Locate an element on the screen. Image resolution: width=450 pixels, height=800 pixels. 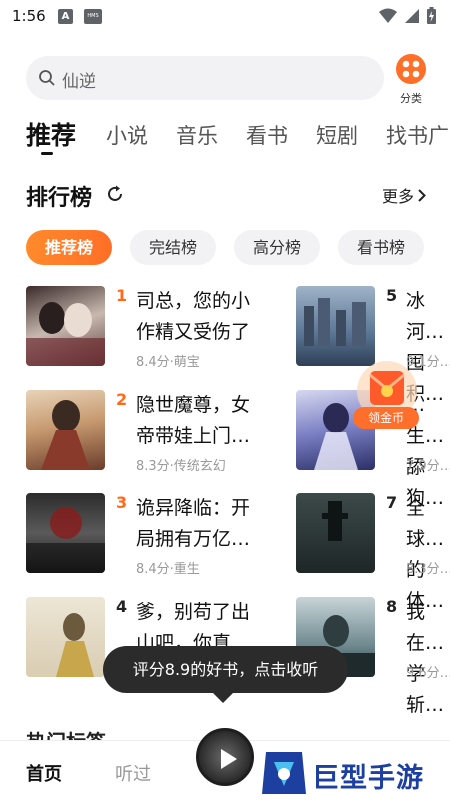
tab-music: 音乐 is located at coordinates (197, 135).